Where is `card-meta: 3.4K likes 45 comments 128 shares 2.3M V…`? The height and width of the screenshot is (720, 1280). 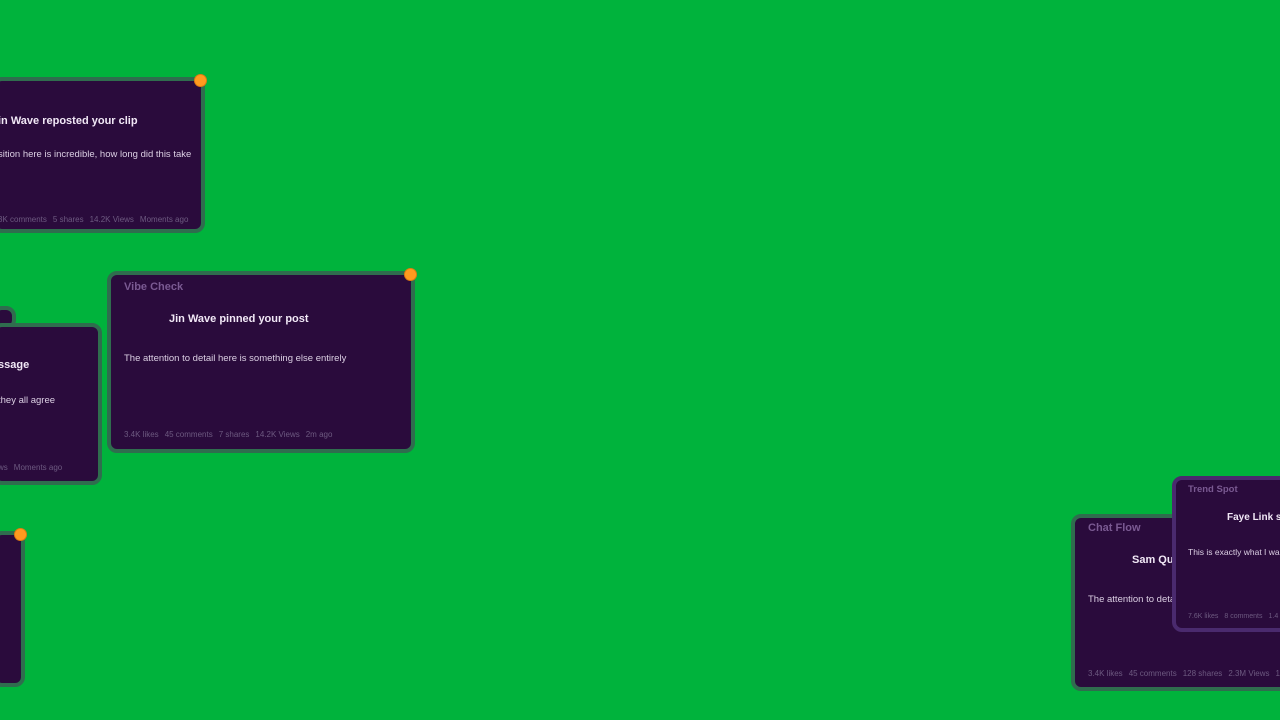 card-meta: 3.4K likes 45 comments 128 shares 2.3M V… is located at coordinates (1184, 673).